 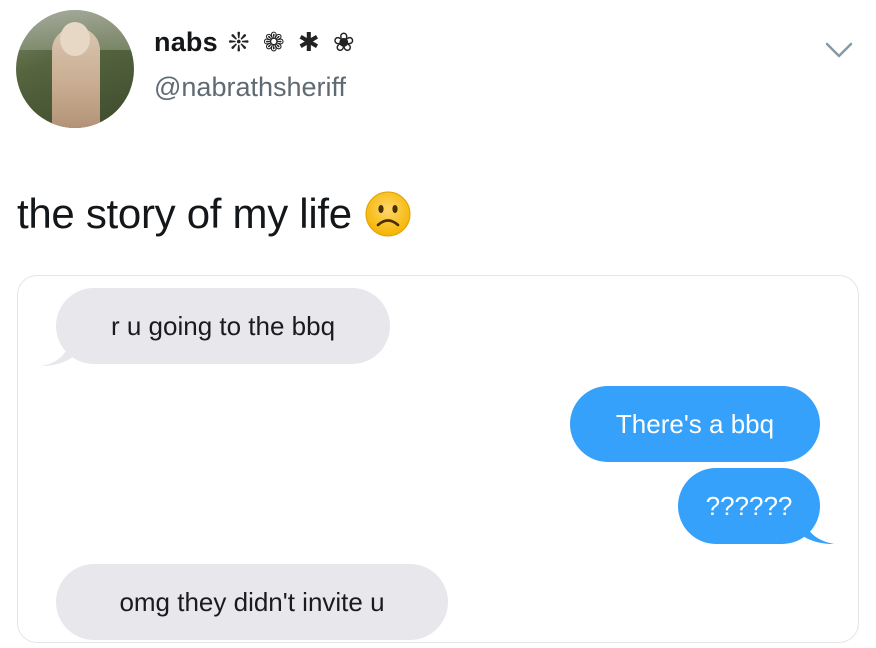 I want to click on message-text: There's a bbq, so click(x=695, y=424).